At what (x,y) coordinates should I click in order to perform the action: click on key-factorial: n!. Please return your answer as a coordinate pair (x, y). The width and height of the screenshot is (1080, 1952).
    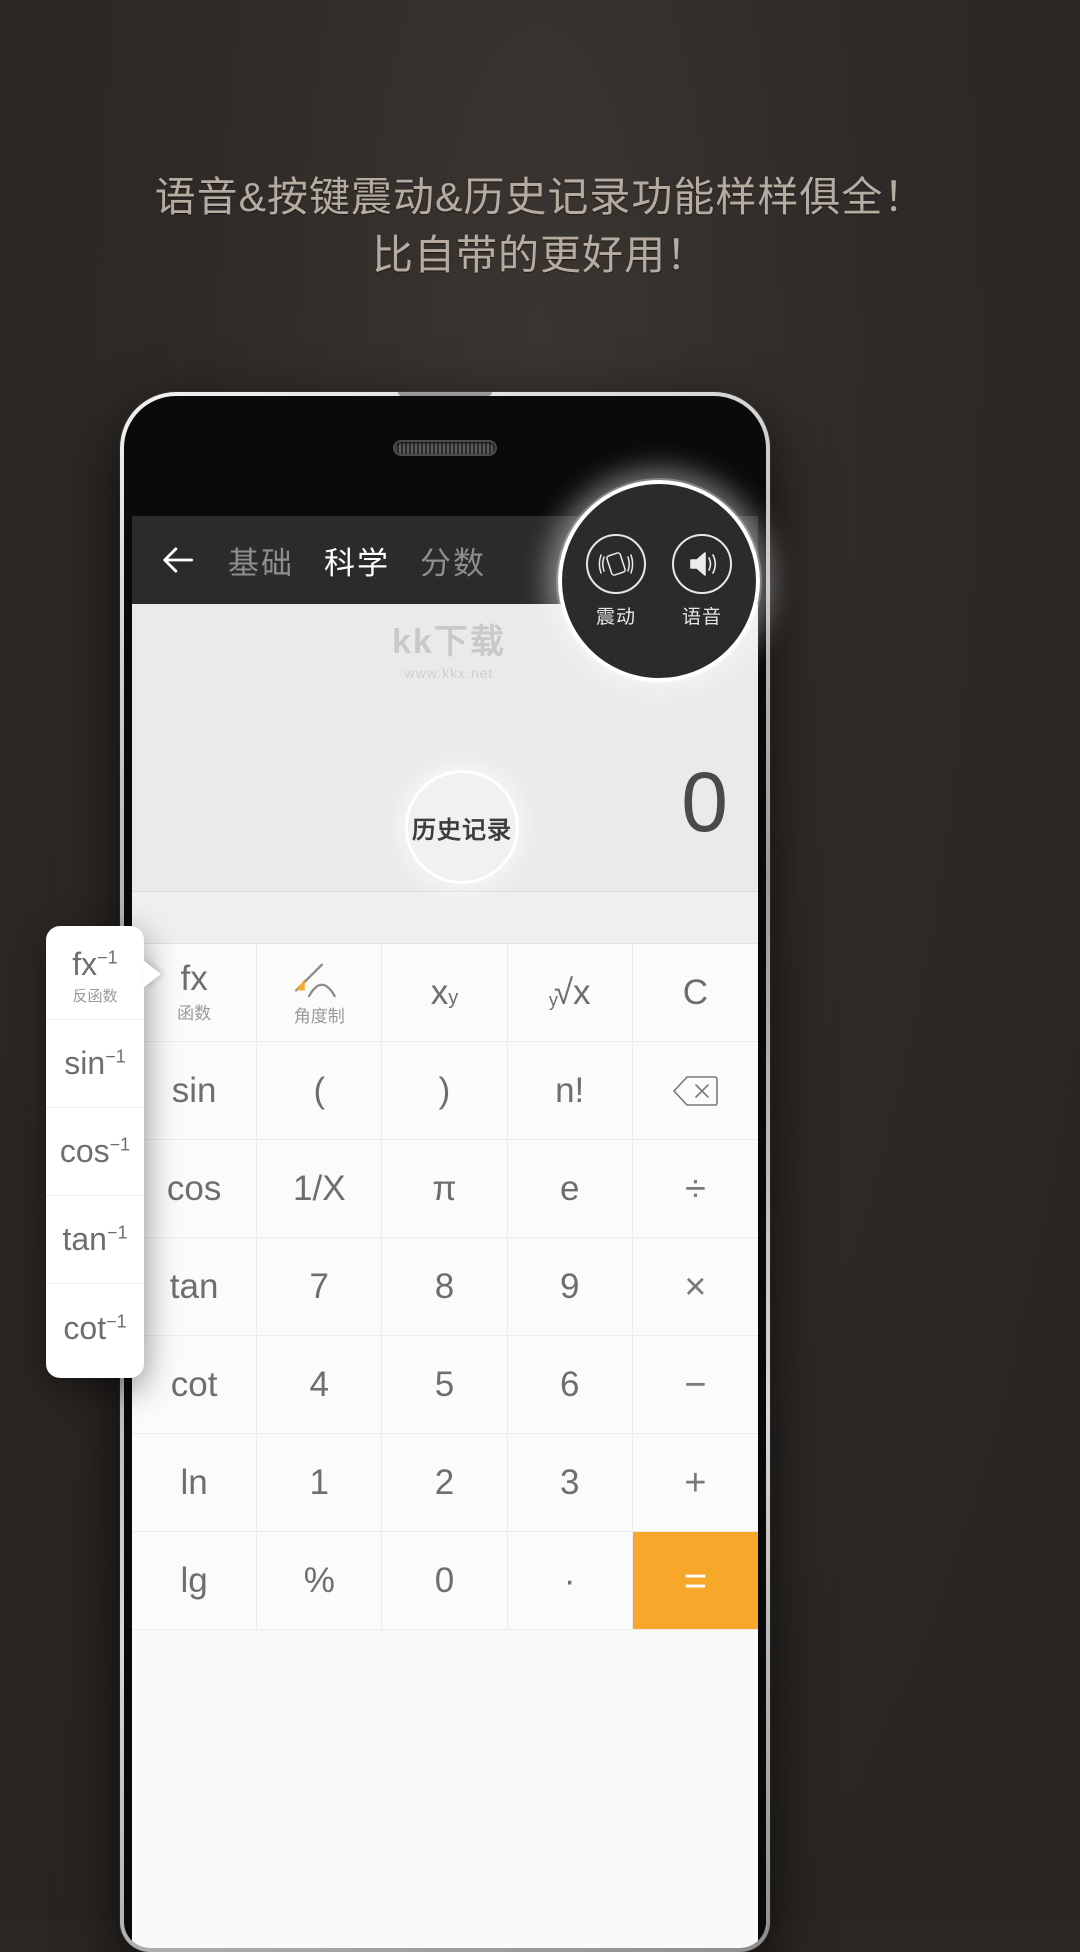
    Looking at the image, I should click on (570, 1091).